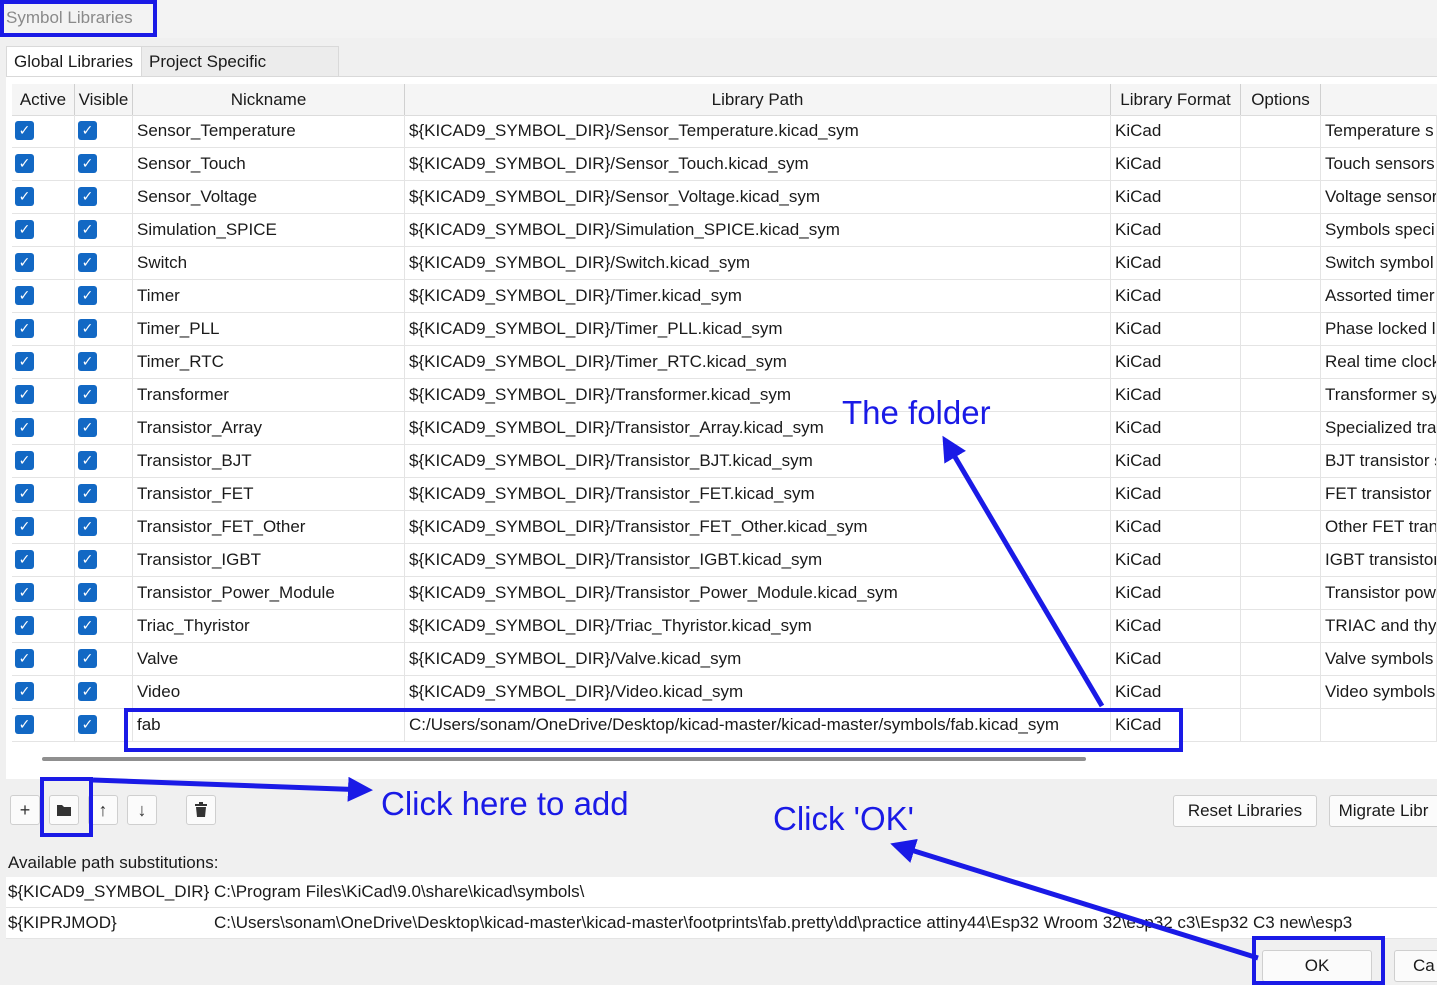  Describe the element at coordinates (269, 560) in the screenshot. I see `cell-nickname: Transistor_IGBT` at that location.